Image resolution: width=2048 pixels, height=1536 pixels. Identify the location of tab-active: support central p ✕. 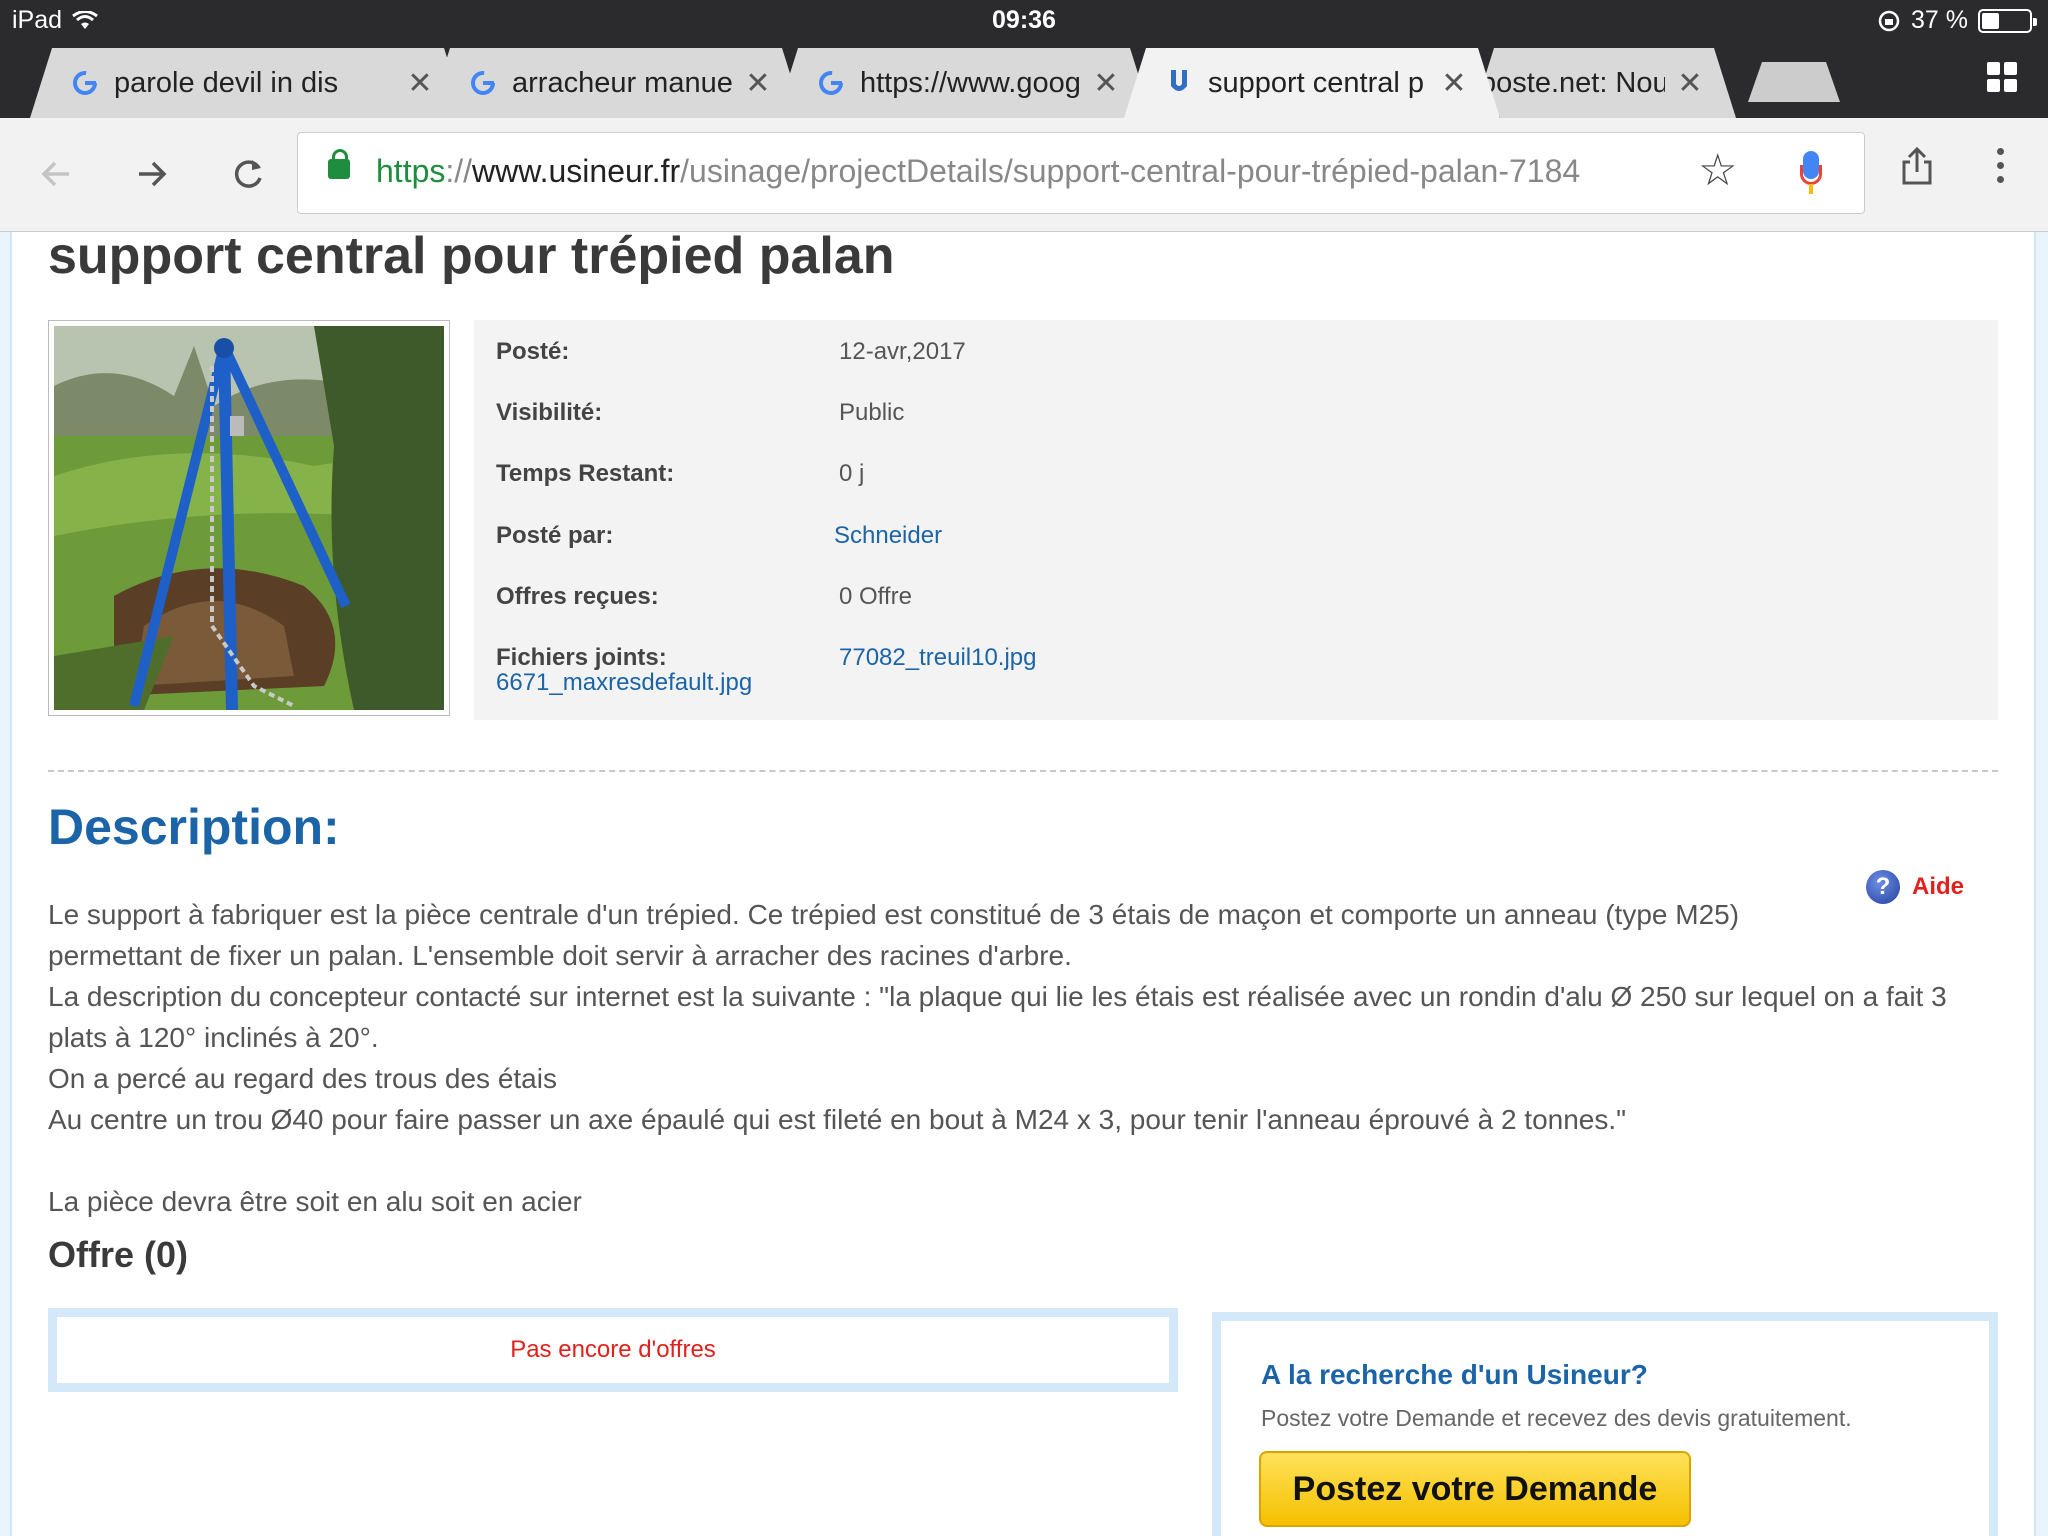
(1312, 83).